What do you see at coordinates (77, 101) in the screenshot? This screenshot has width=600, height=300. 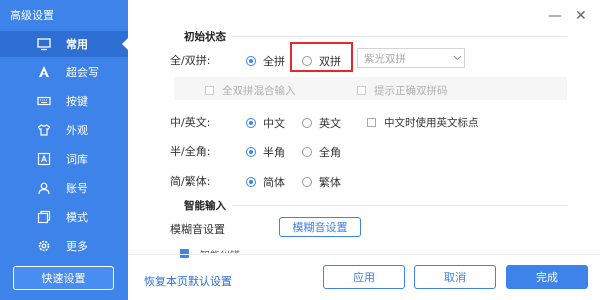 I see `sidebar-item-label: 按键` at bounding box center [77, 101].